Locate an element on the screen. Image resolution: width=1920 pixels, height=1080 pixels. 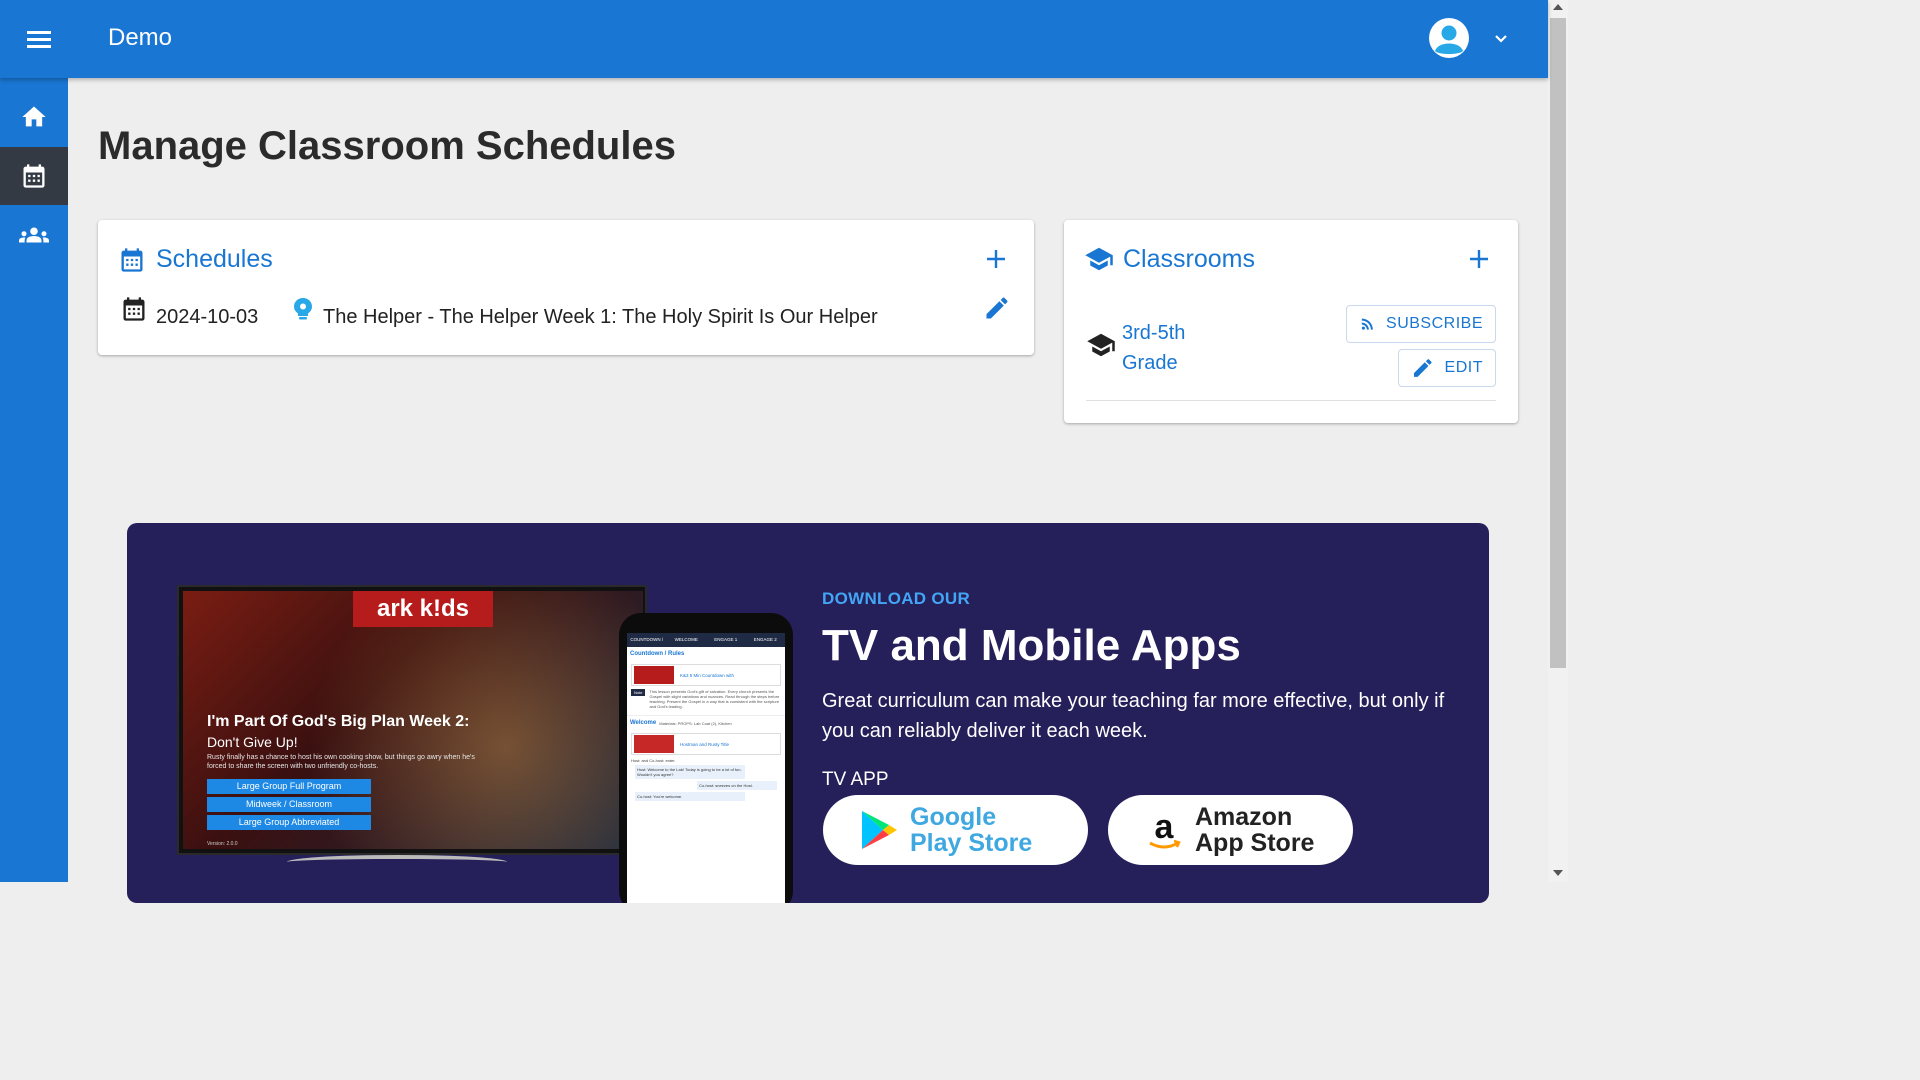
nav-home is located at coordinates (34, 117).